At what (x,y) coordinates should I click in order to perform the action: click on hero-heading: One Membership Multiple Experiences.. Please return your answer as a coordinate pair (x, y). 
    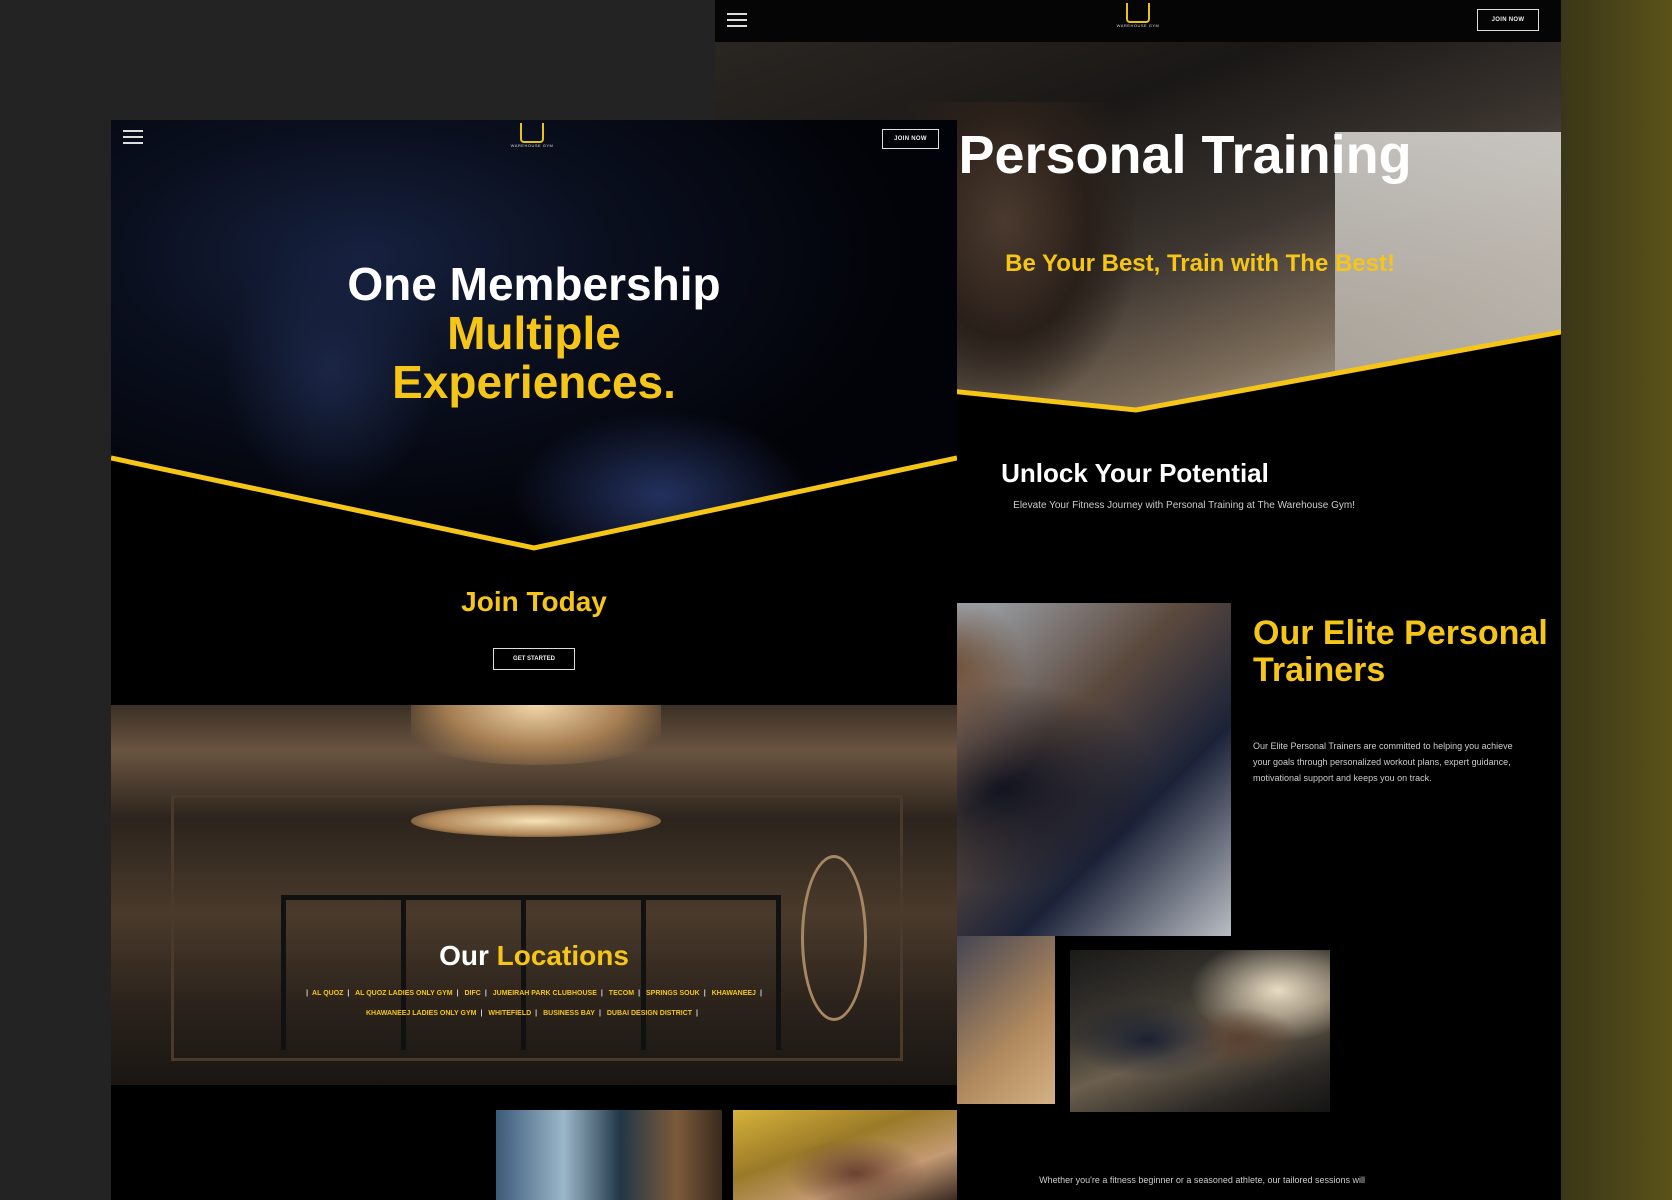
    Looking at the image, I should click on (534, 333).